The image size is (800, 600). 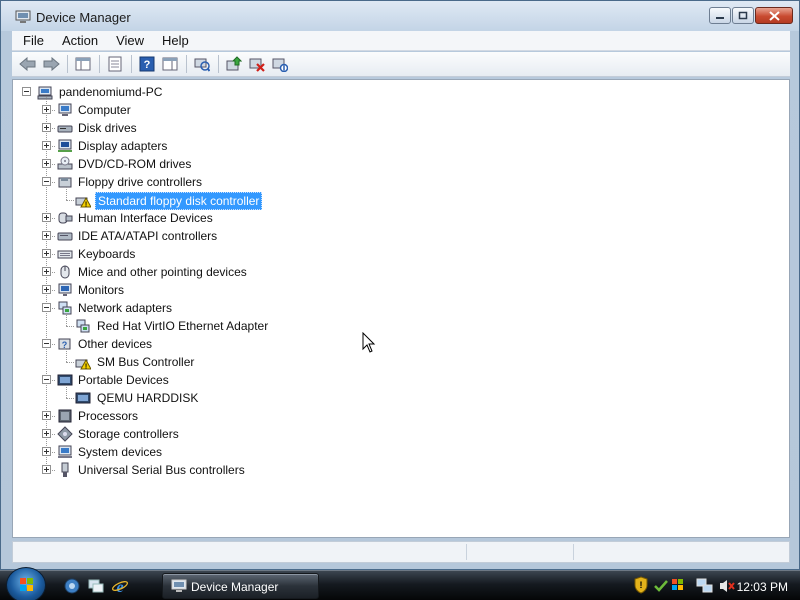 What do you see at coordinates (106, 254) in the screenshot?
I see `tree-node-label: Keyboards` at bounding box center [106, 254].